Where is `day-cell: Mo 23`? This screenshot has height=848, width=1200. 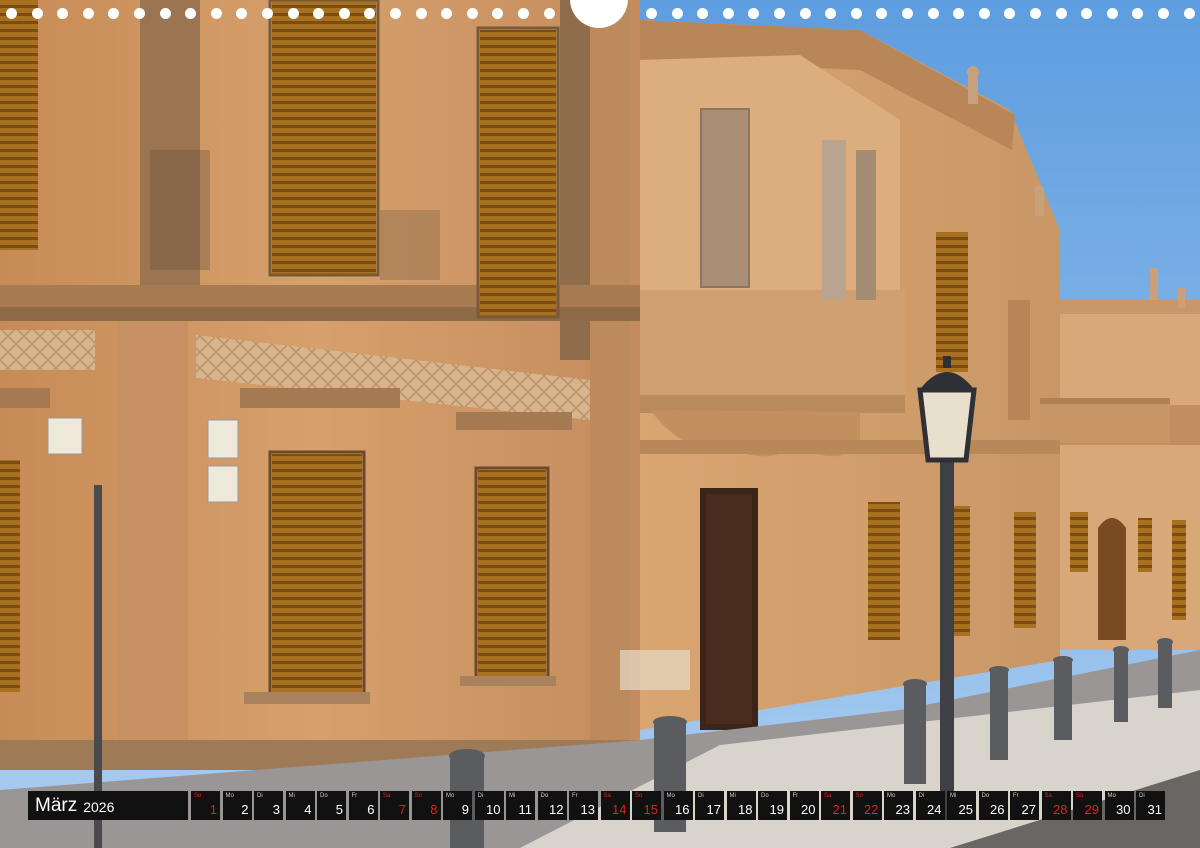
day-cell: Mo 23 is located at coordinates (898, 805).